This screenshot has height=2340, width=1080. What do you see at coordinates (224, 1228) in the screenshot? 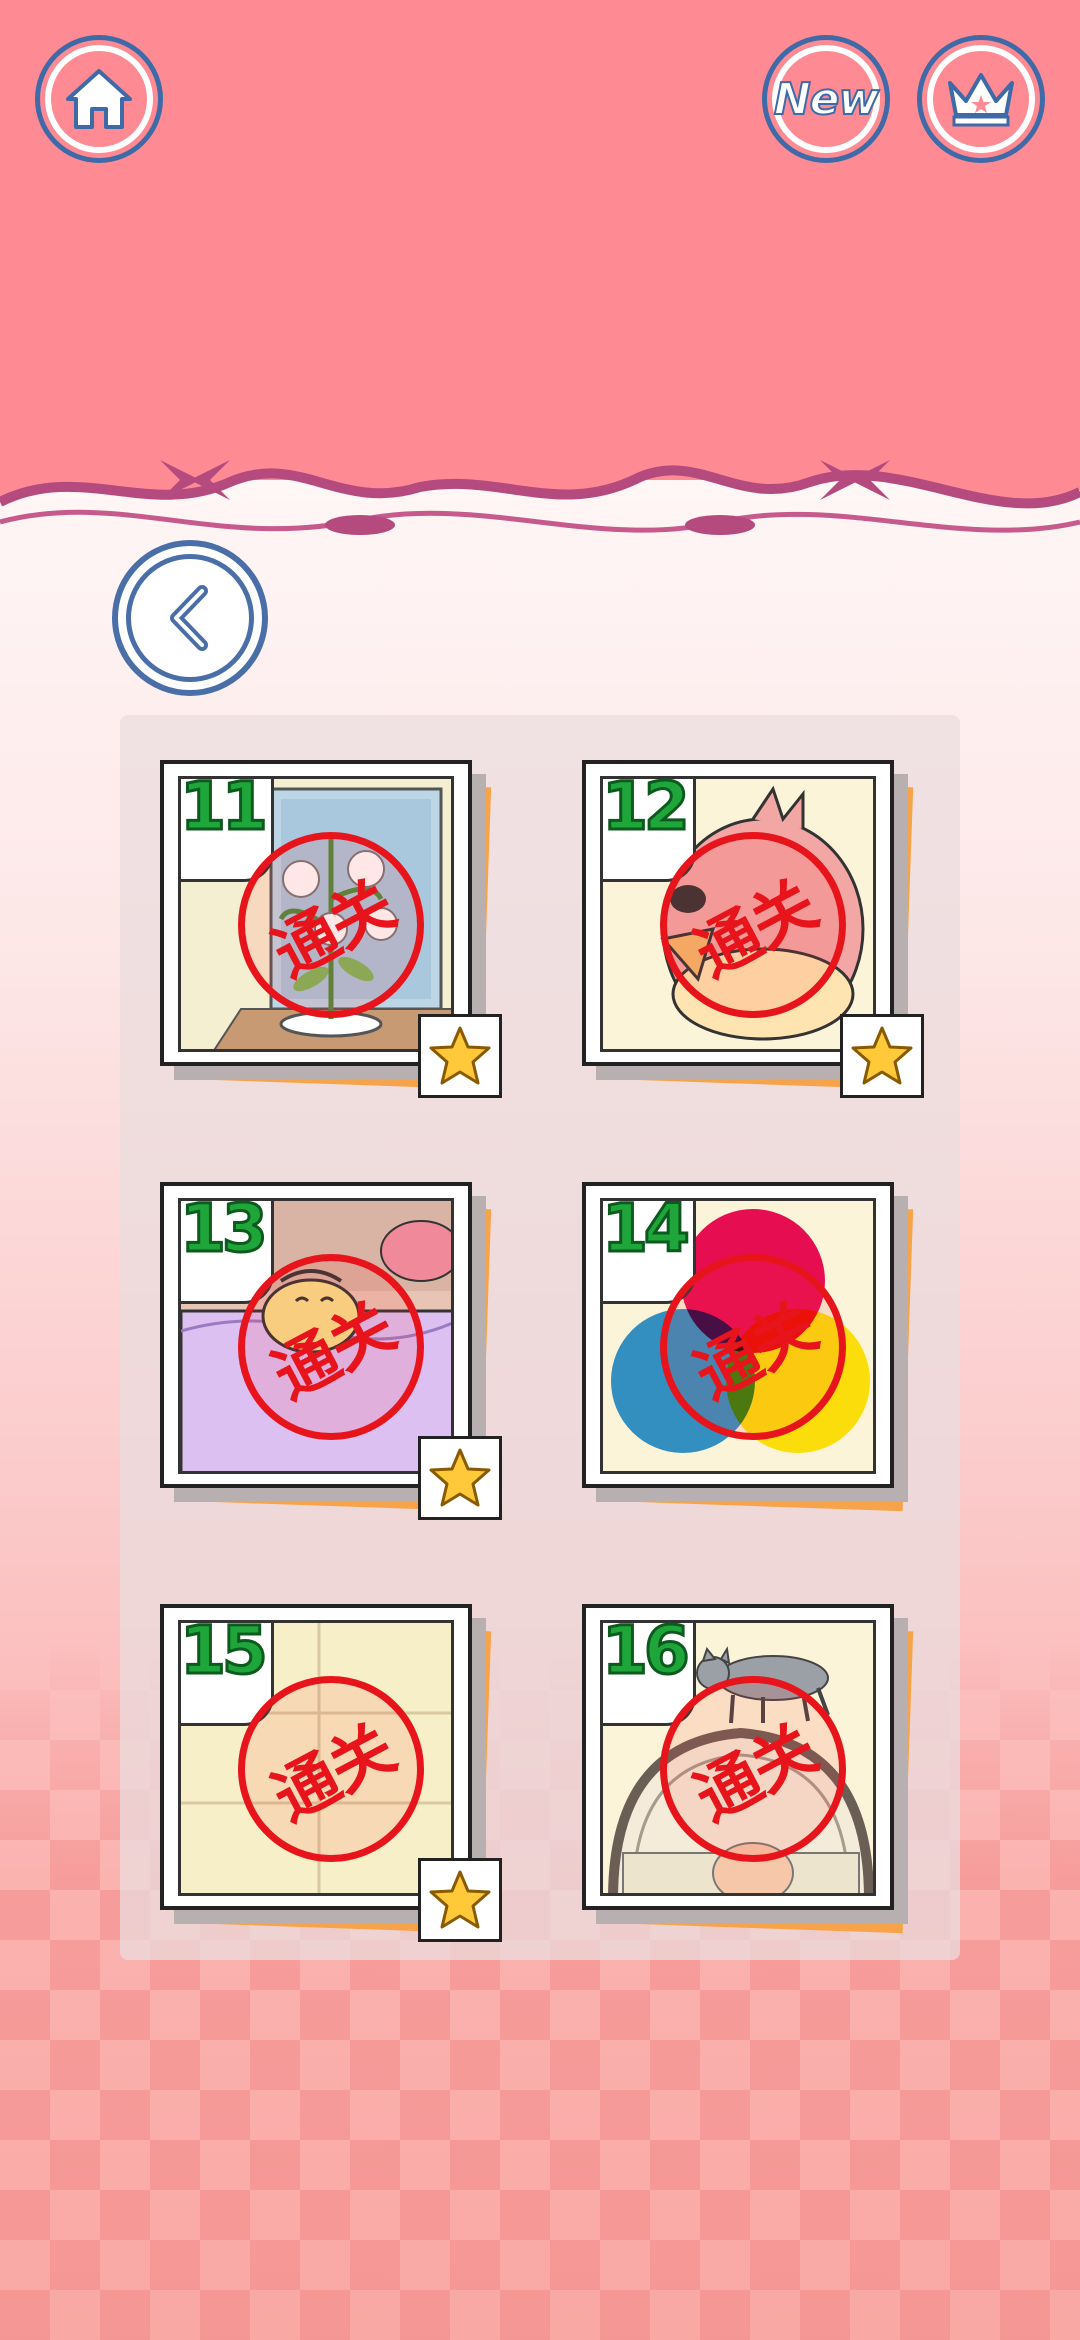
I see `level-number: 13` at bounding box center [224, 1228].